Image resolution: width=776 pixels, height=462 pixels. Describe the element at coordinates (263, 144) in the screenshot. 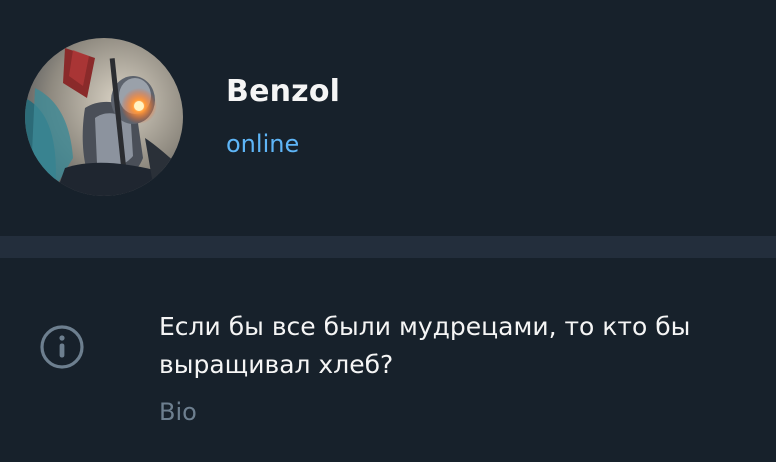

I see `online-status: online` at that location.